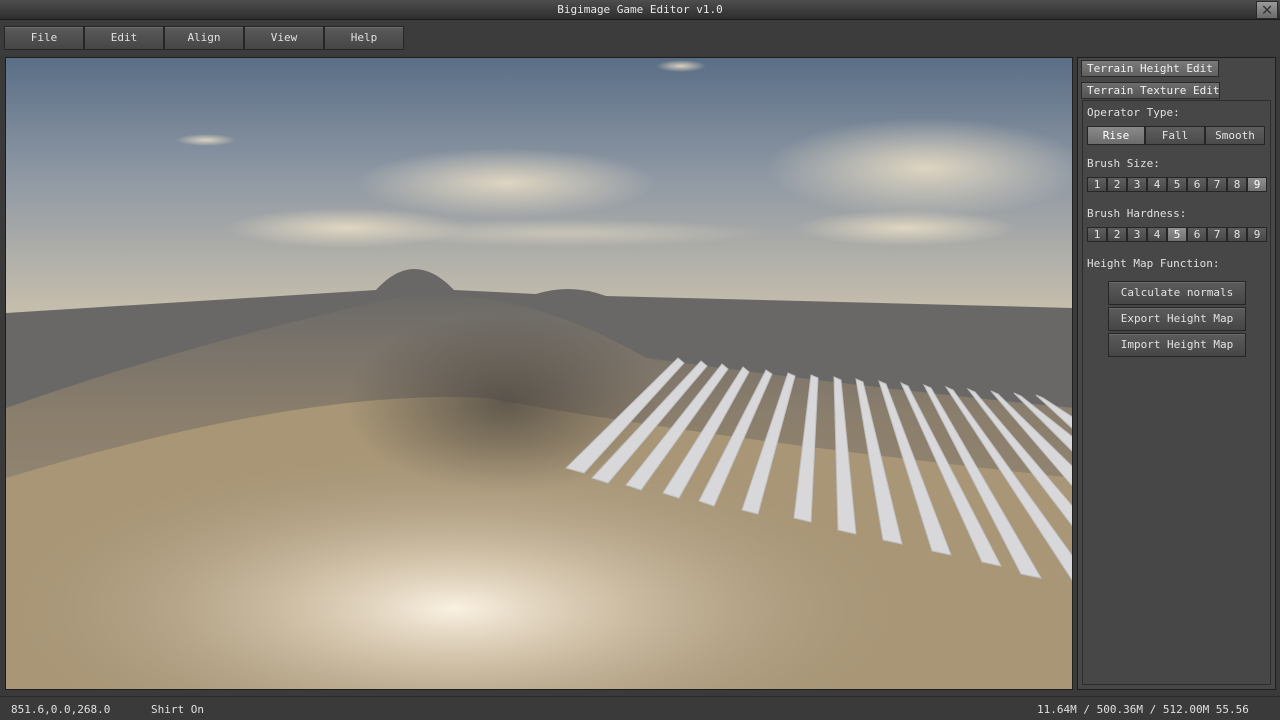  Describe the element at coordinates (1177, 293) in the screenshot. I see `calculate-normals-button: Calculate normals` at that location.